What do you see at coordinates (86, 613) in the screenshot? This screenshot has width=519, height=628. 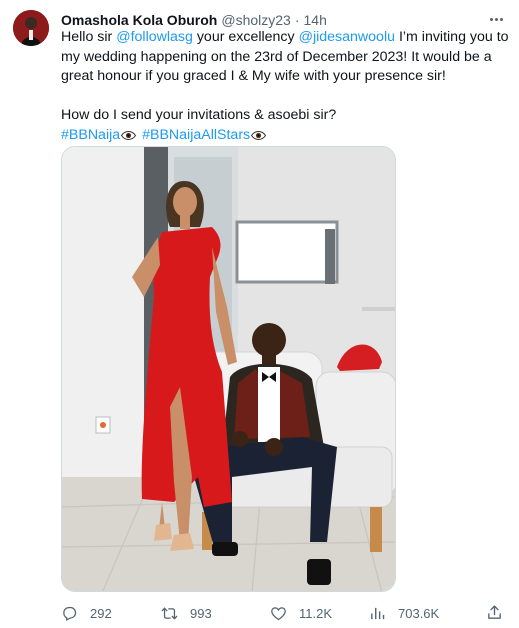 I see `reply-button: 292` at bounding box center [86, 613].